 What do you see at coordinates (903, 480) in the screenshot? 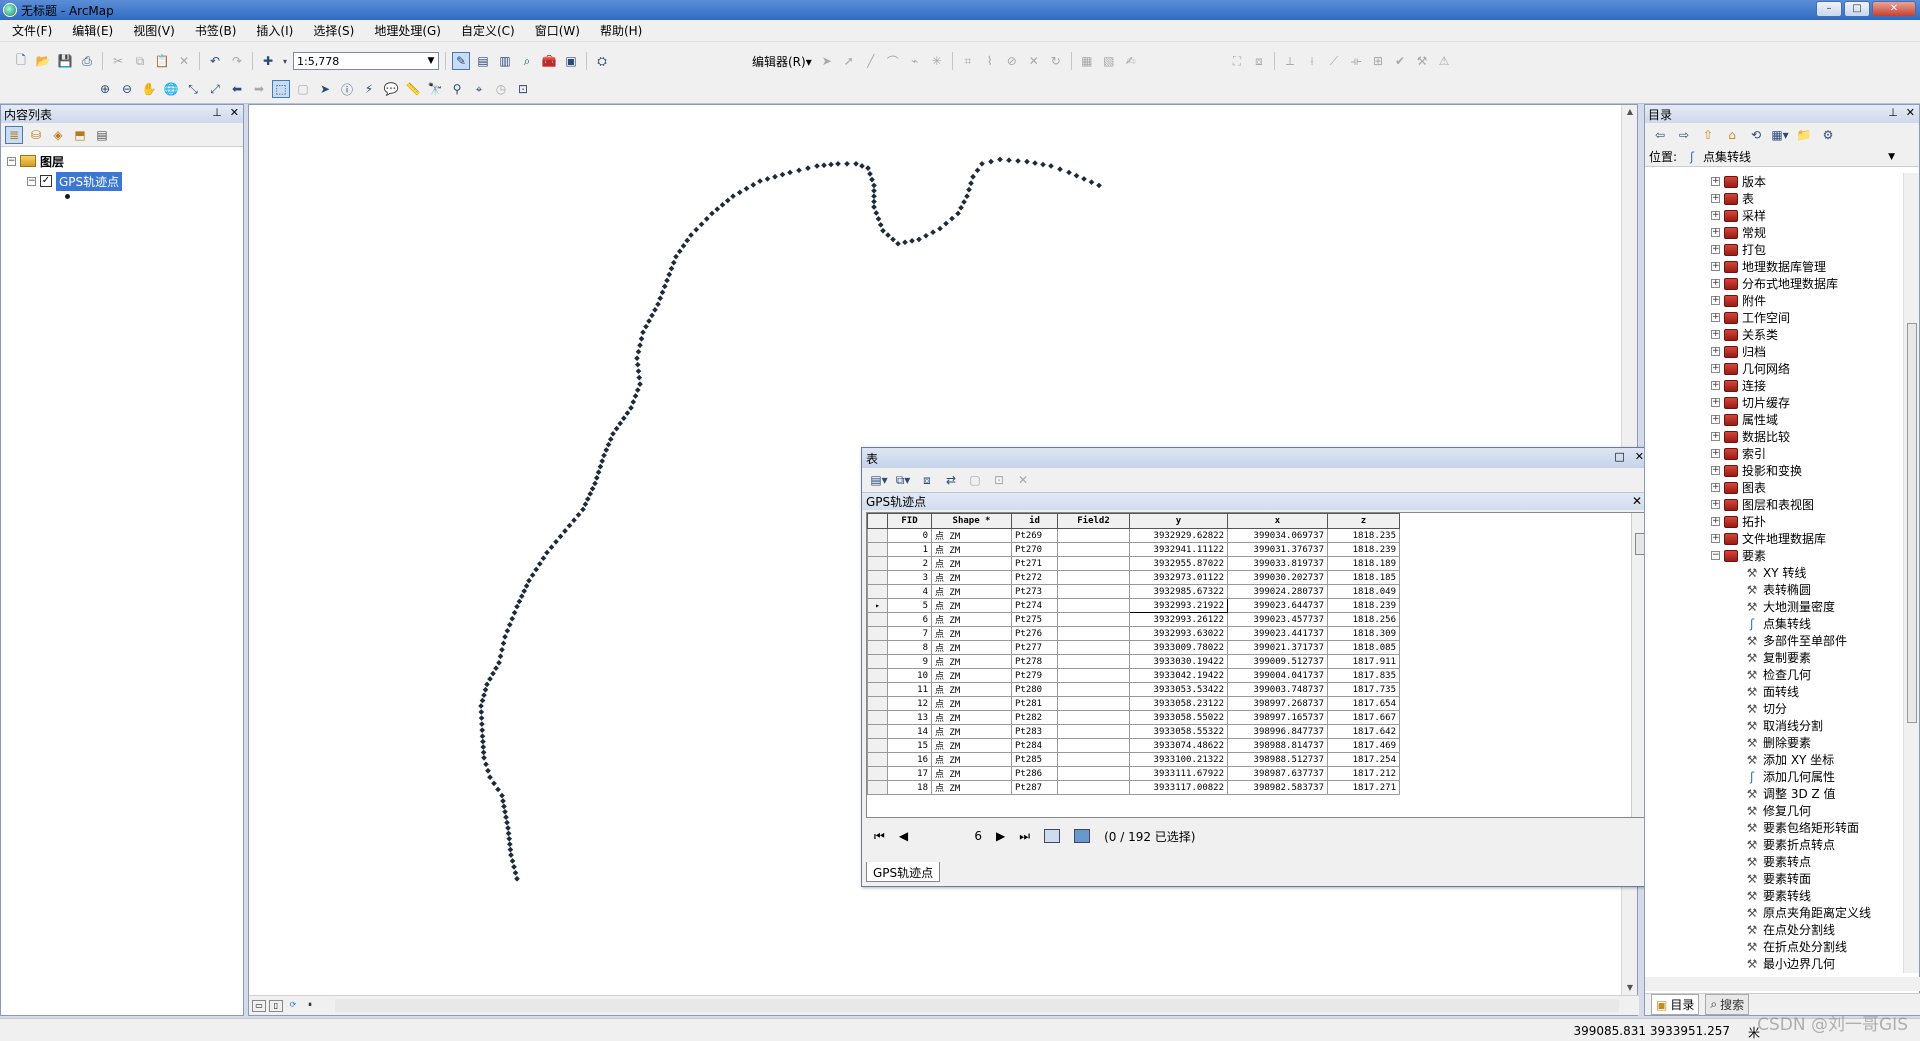
I see `related-tables-icon: ⧉▾` at bounding box center [903, 480].